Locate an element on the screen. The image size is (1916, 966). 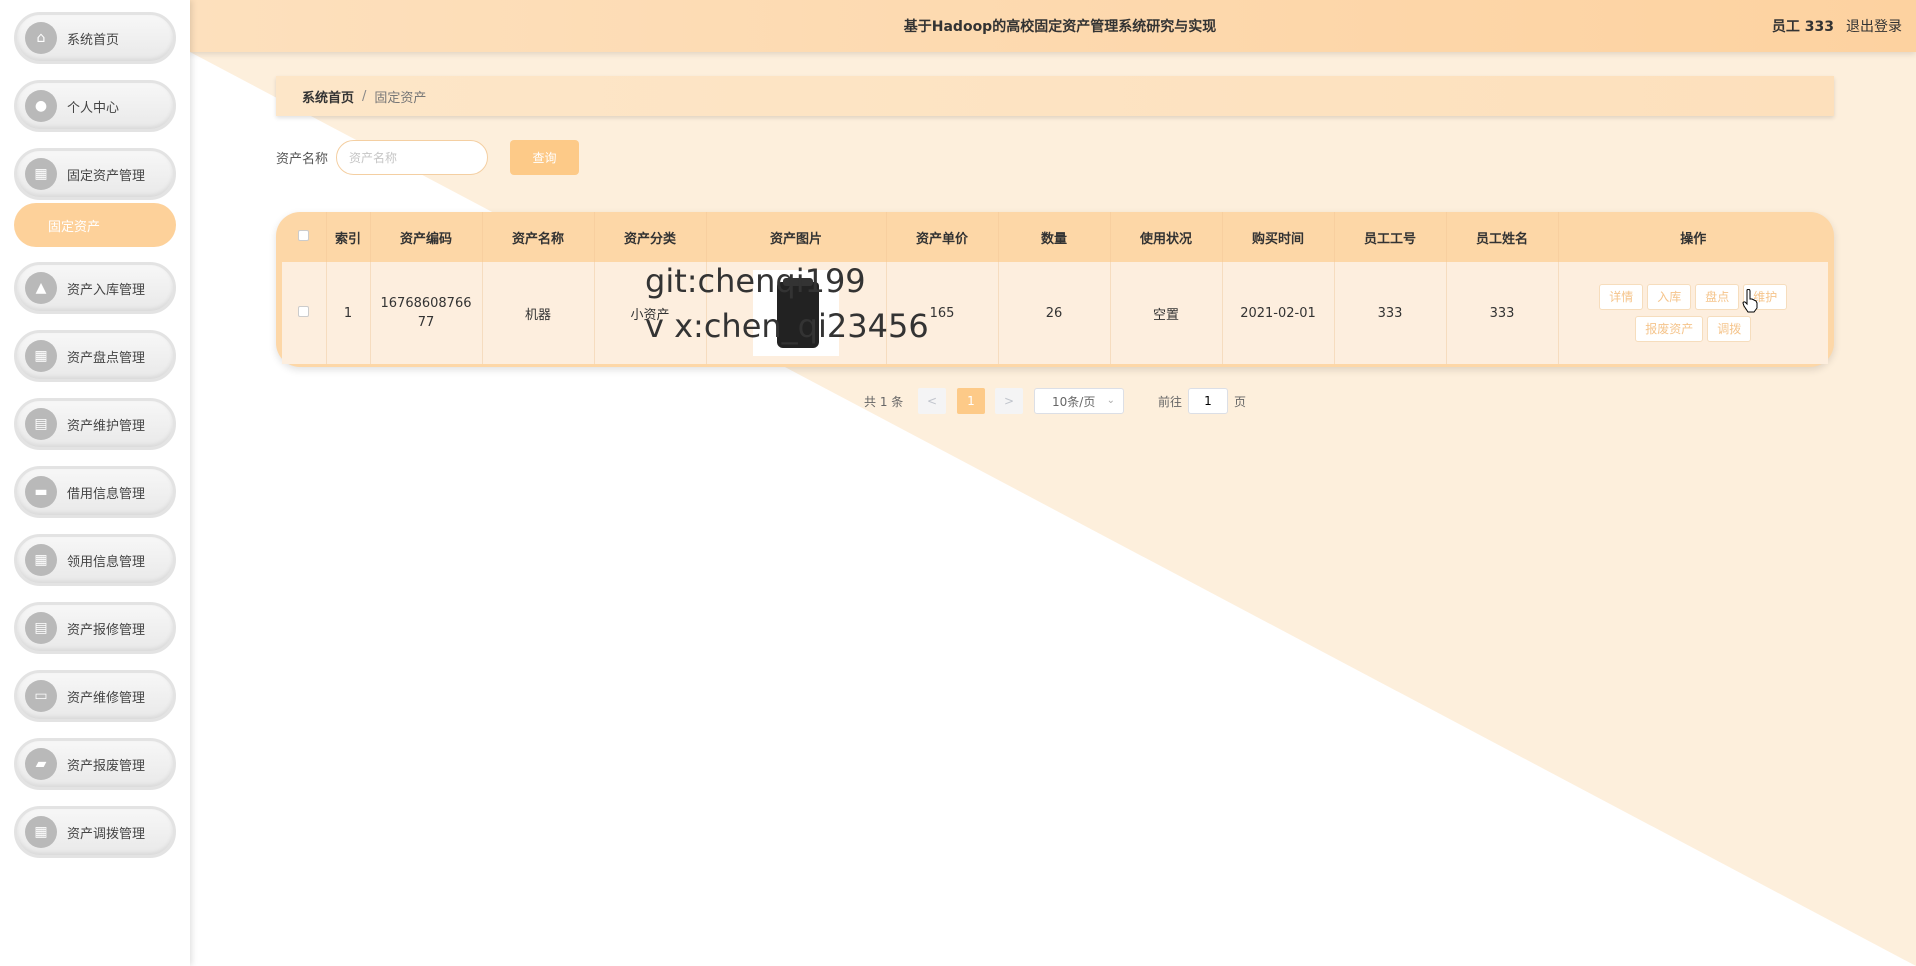
cell-image is located at coordinates (796, 313).